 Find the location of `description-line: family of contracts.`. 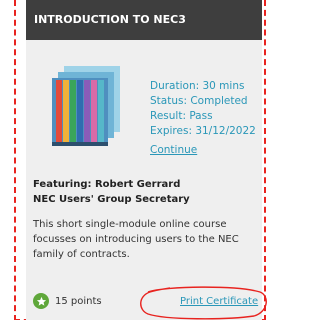

description-line: family of contracts. is located at coordinates (81, 254).